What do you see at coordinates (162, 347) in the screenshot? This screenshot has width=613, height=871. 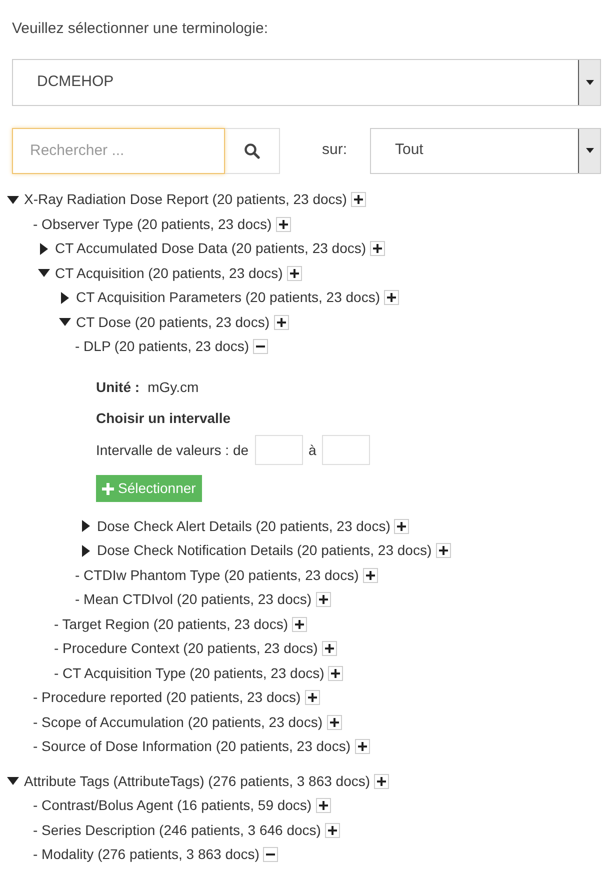 I see `tree-item: - DLP (20 patients, 23 docs)` at bounding box center [162, 347].